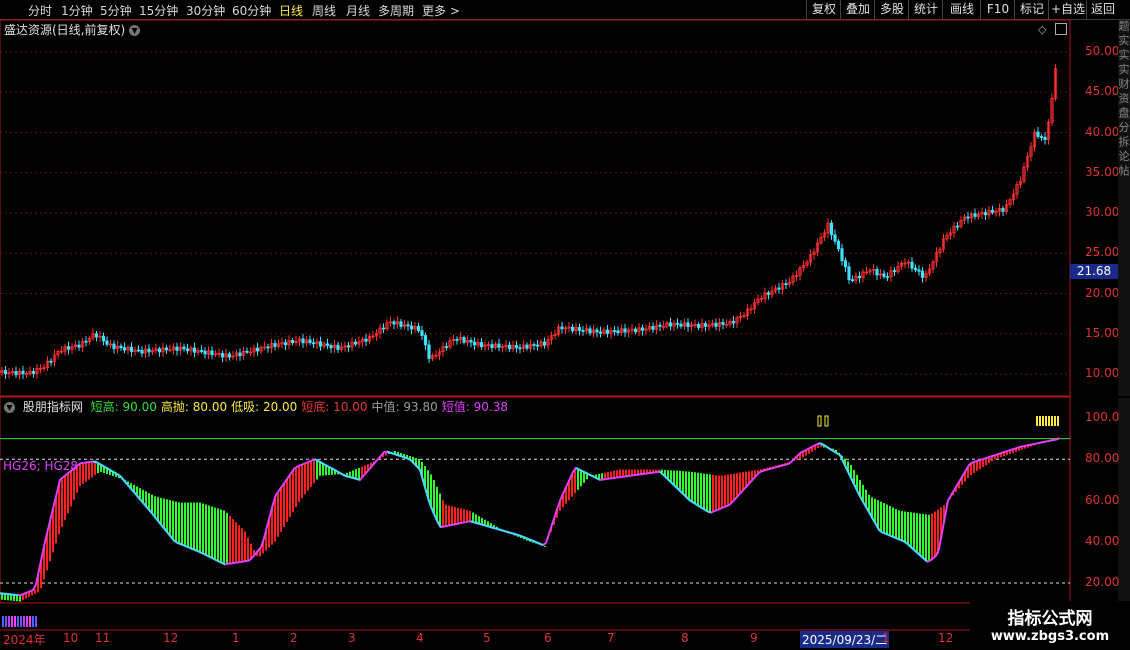 The width and height of the screenshot is (1130, 650). What do you see at coordinates (358, 10) in the screenshot?
I see `period-tab: 月线` at bounding box center [358, 10].